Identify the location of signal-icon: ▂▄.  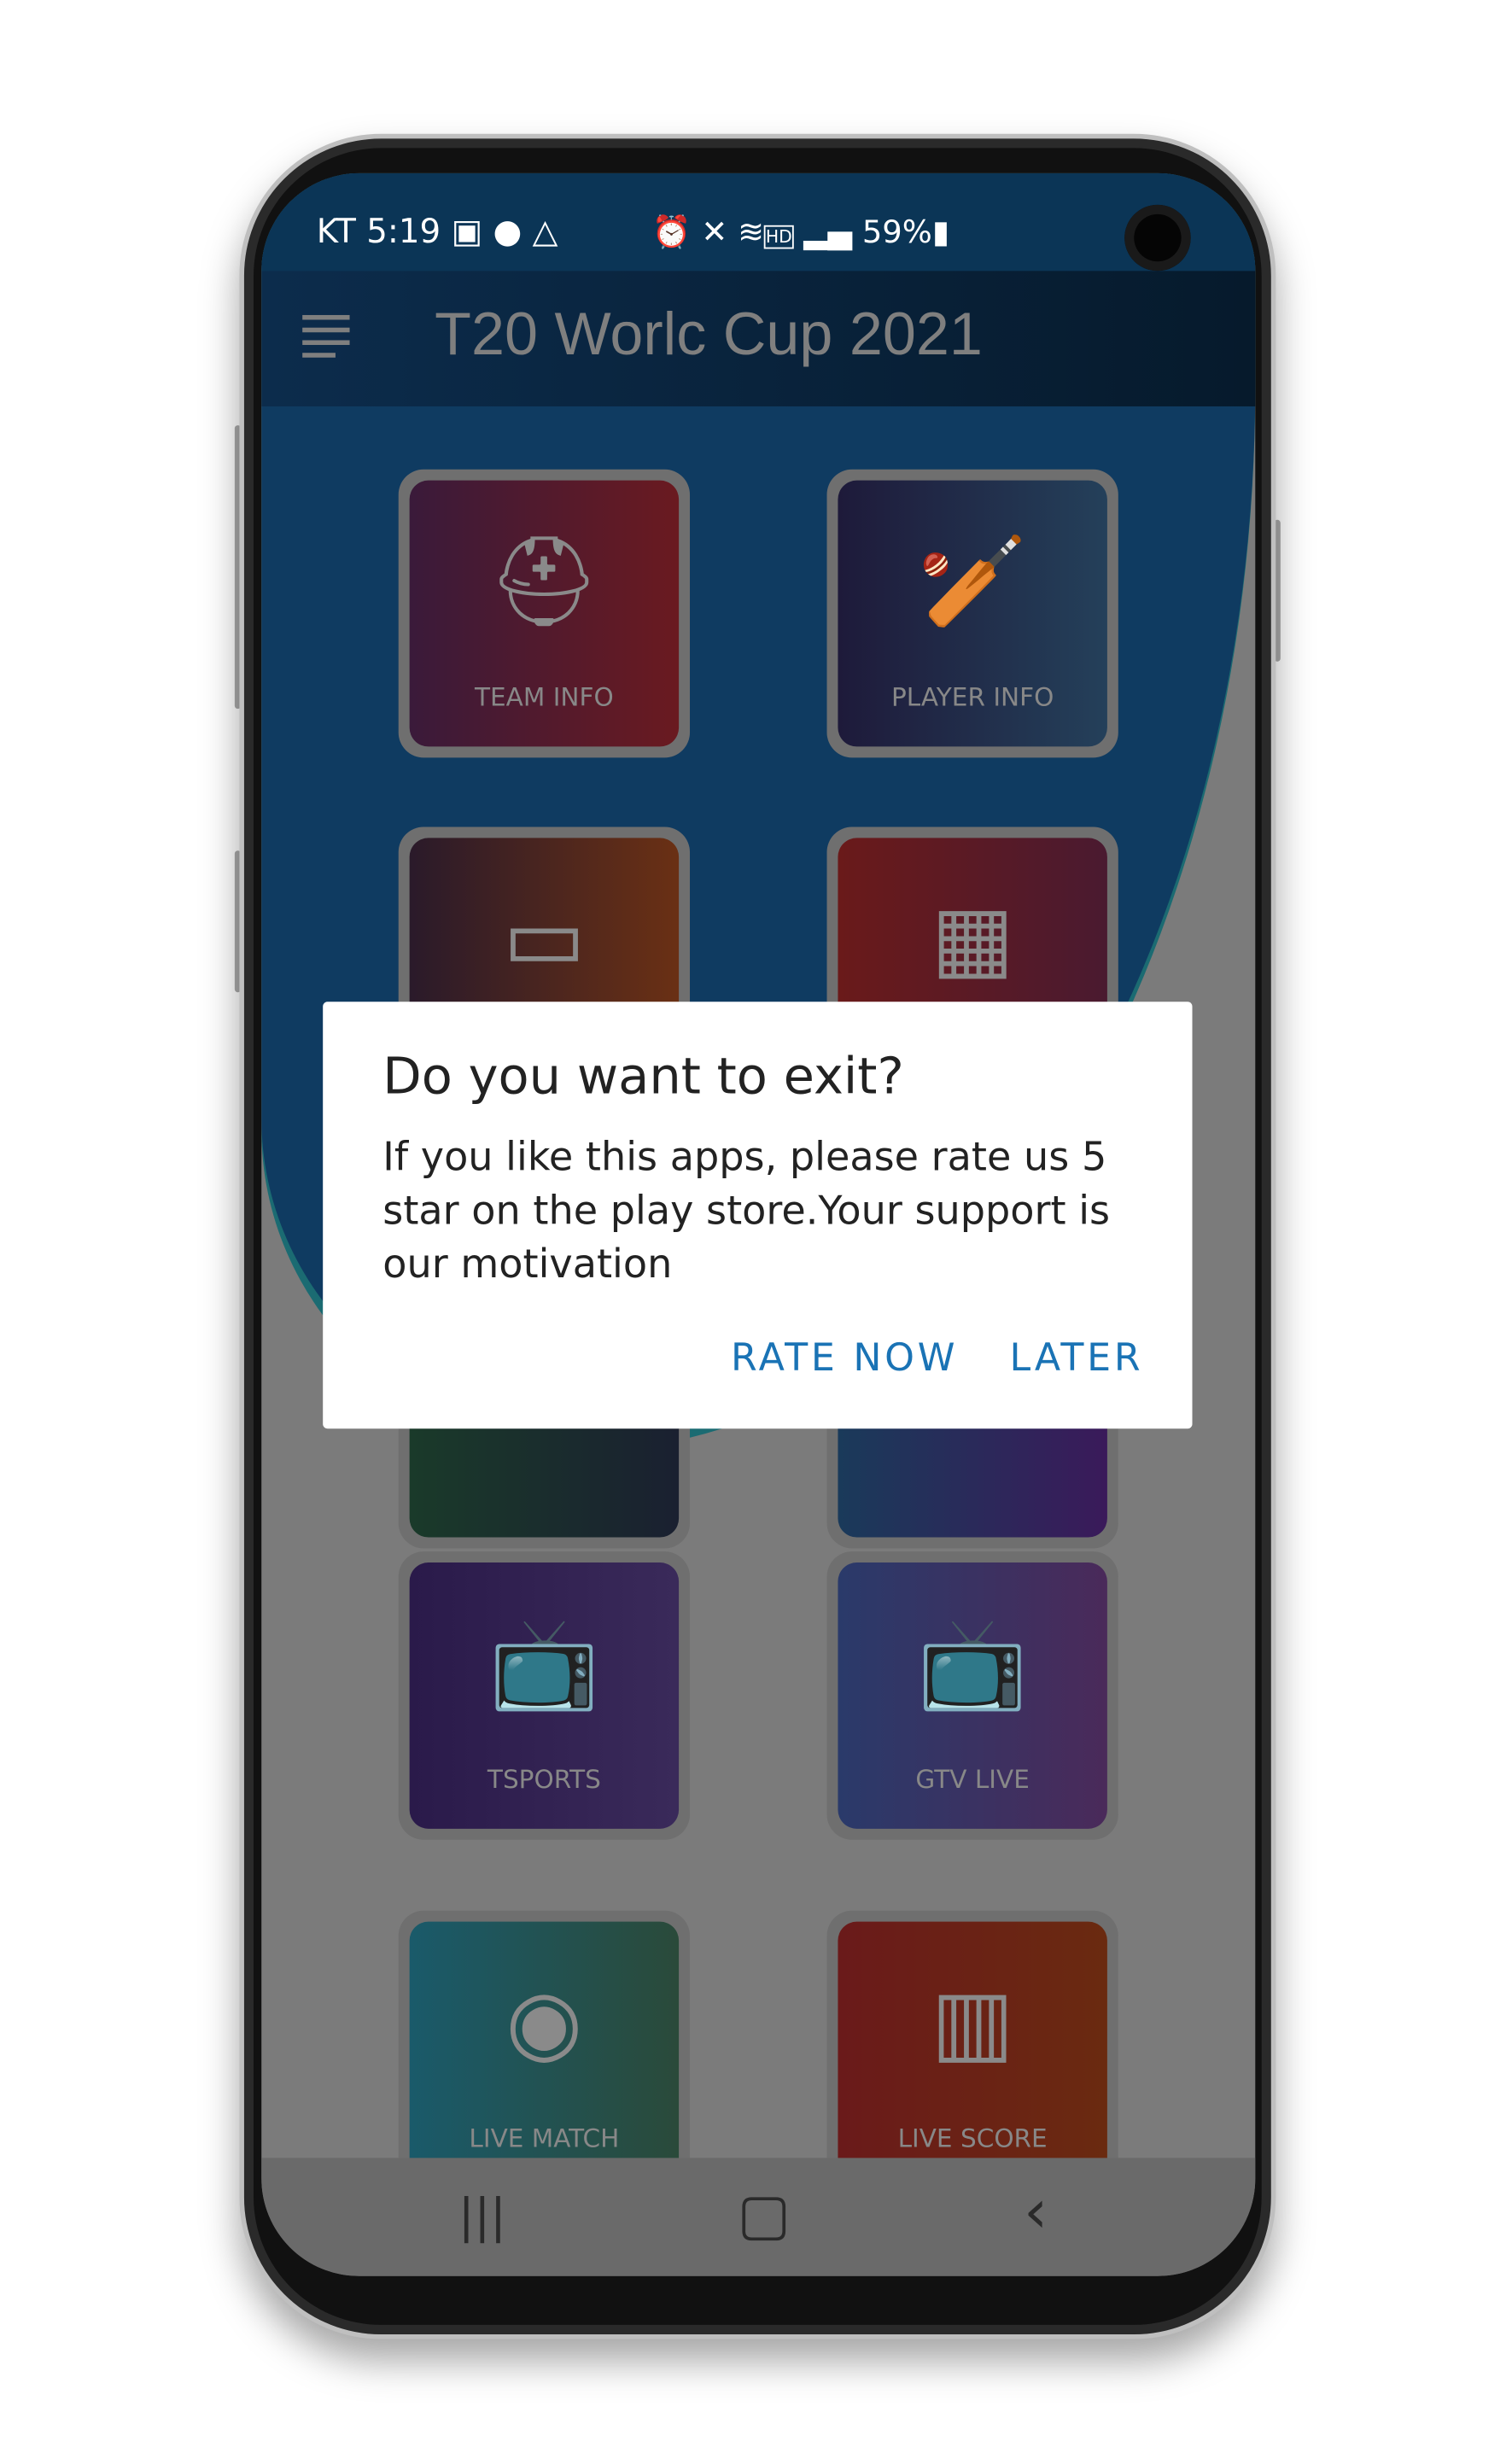
(828, 232).